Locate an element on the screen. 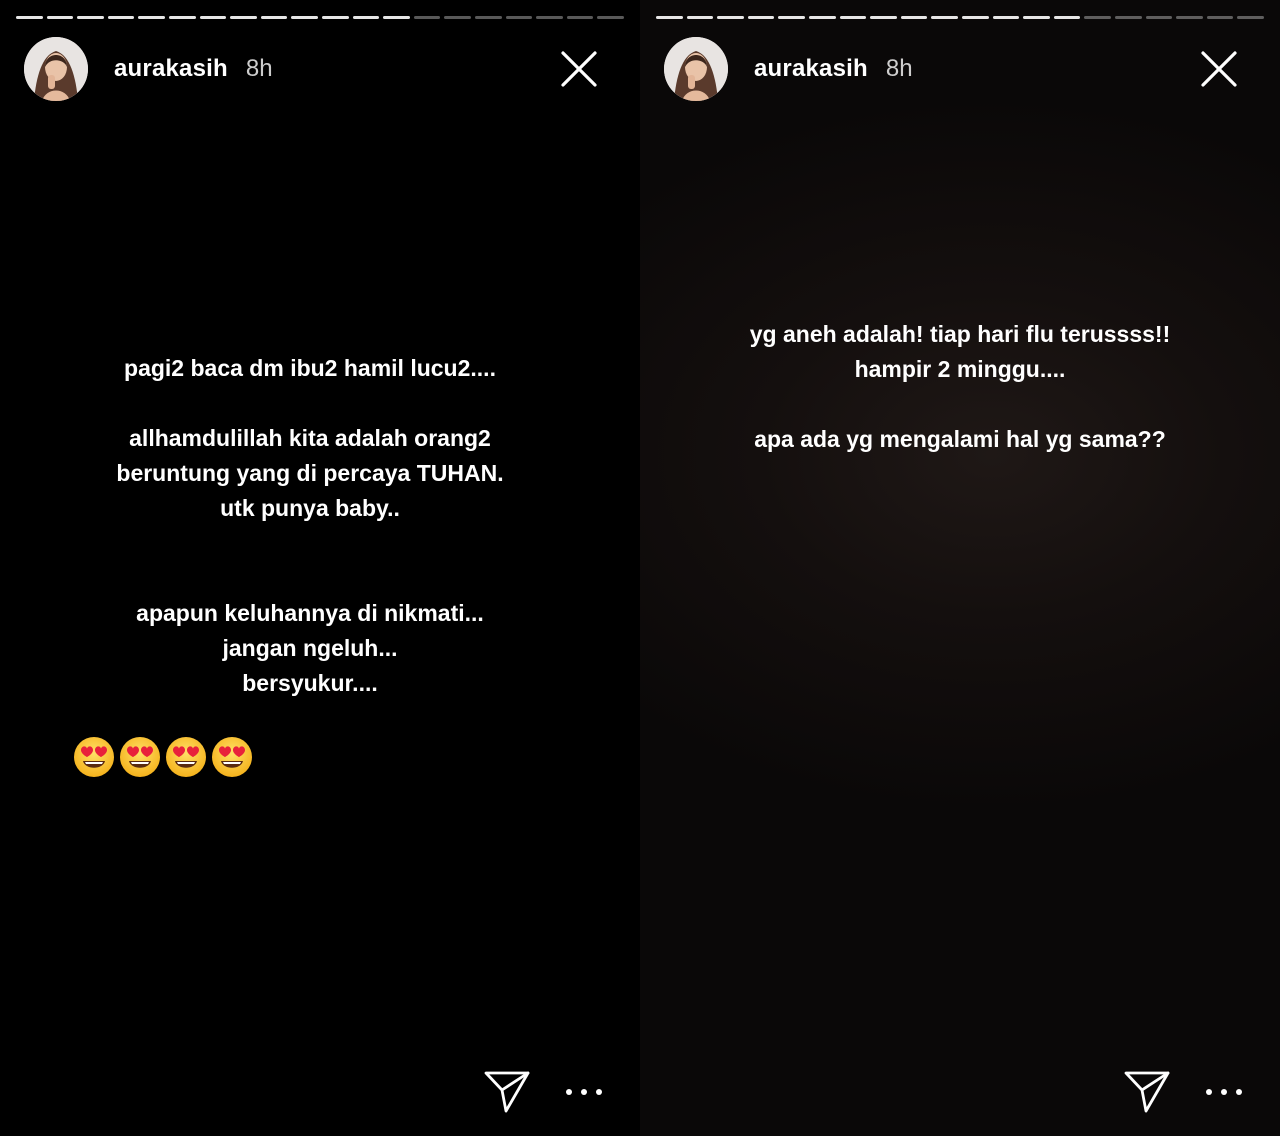 This screenshot has width=1280, height=1136. emoji-row is located at coordinates (163, 757).